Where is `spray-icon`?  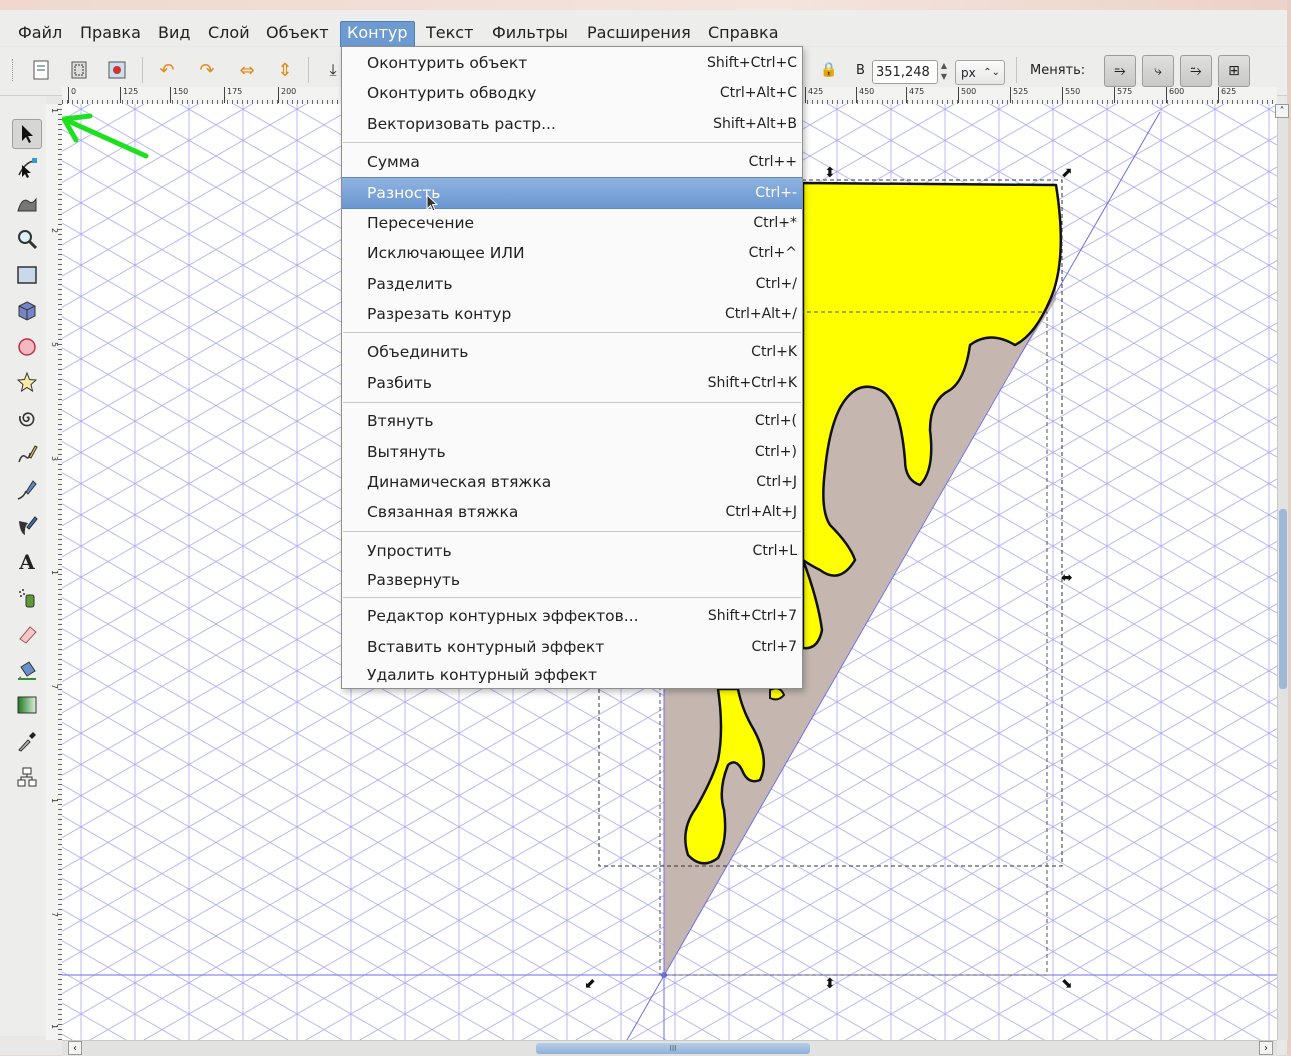
spray-icon is located at coordinates (27, 598).